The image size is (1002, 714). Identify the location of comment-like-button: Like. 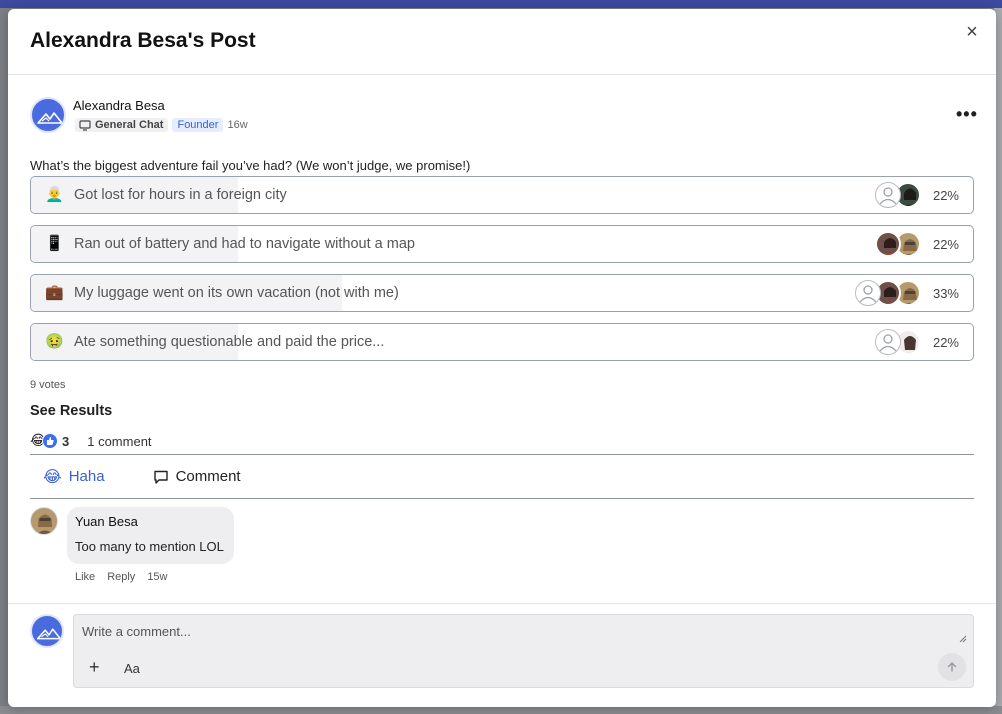
(85, 577).